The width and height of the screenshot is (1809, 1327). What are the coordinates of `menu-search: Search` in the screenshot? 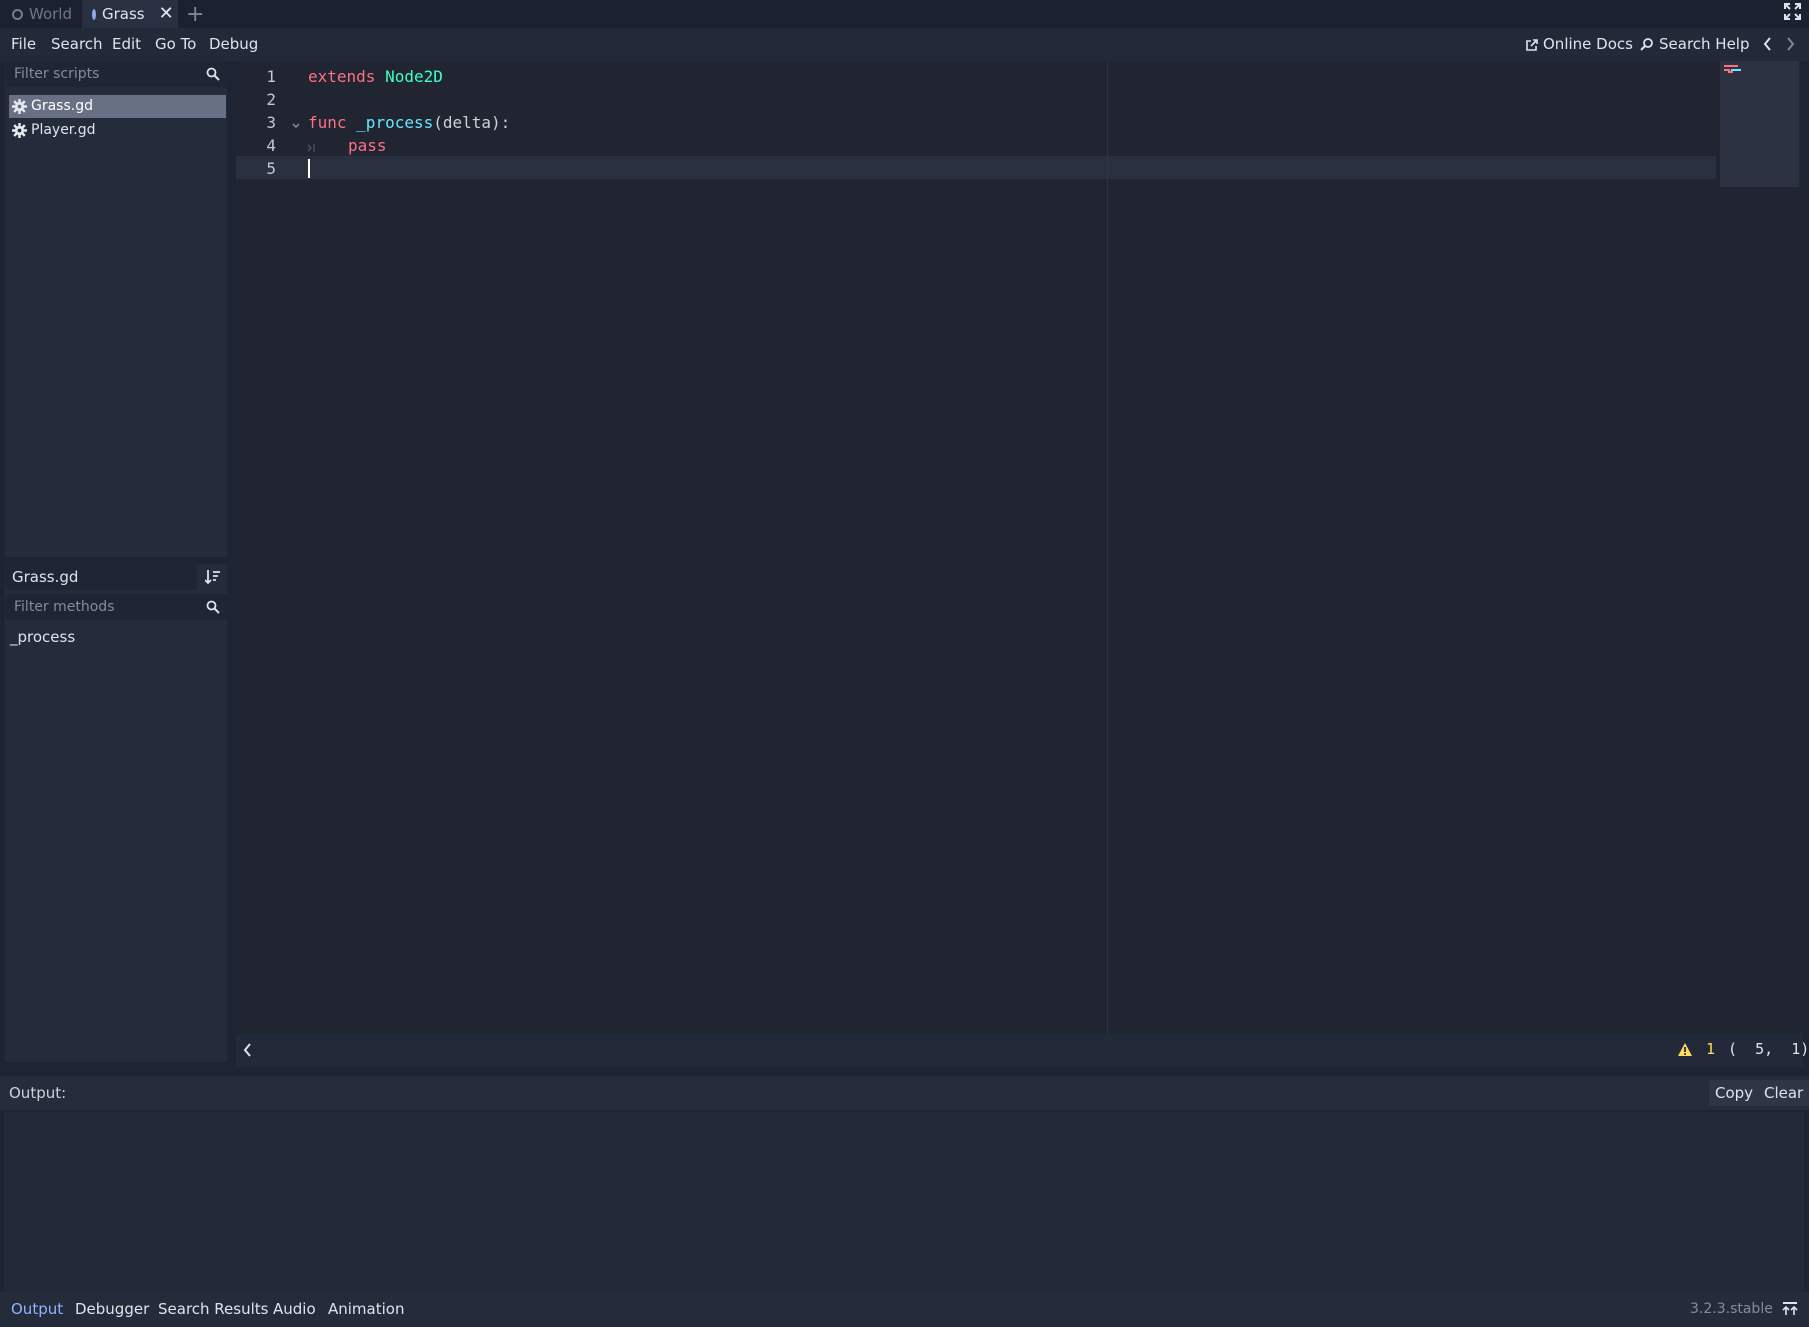 It's located at (77, 44).